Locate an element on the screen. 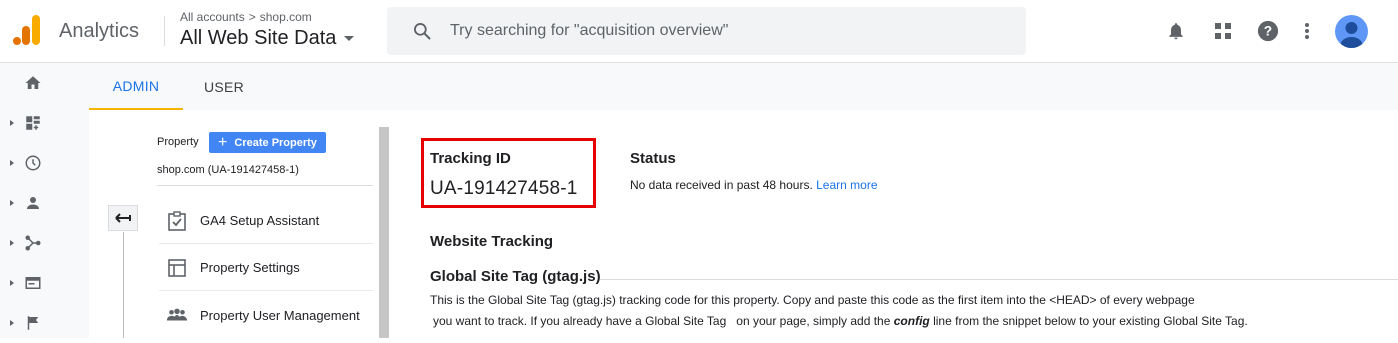  create-property-button: + Create Property is located at coordinates (267, 142).